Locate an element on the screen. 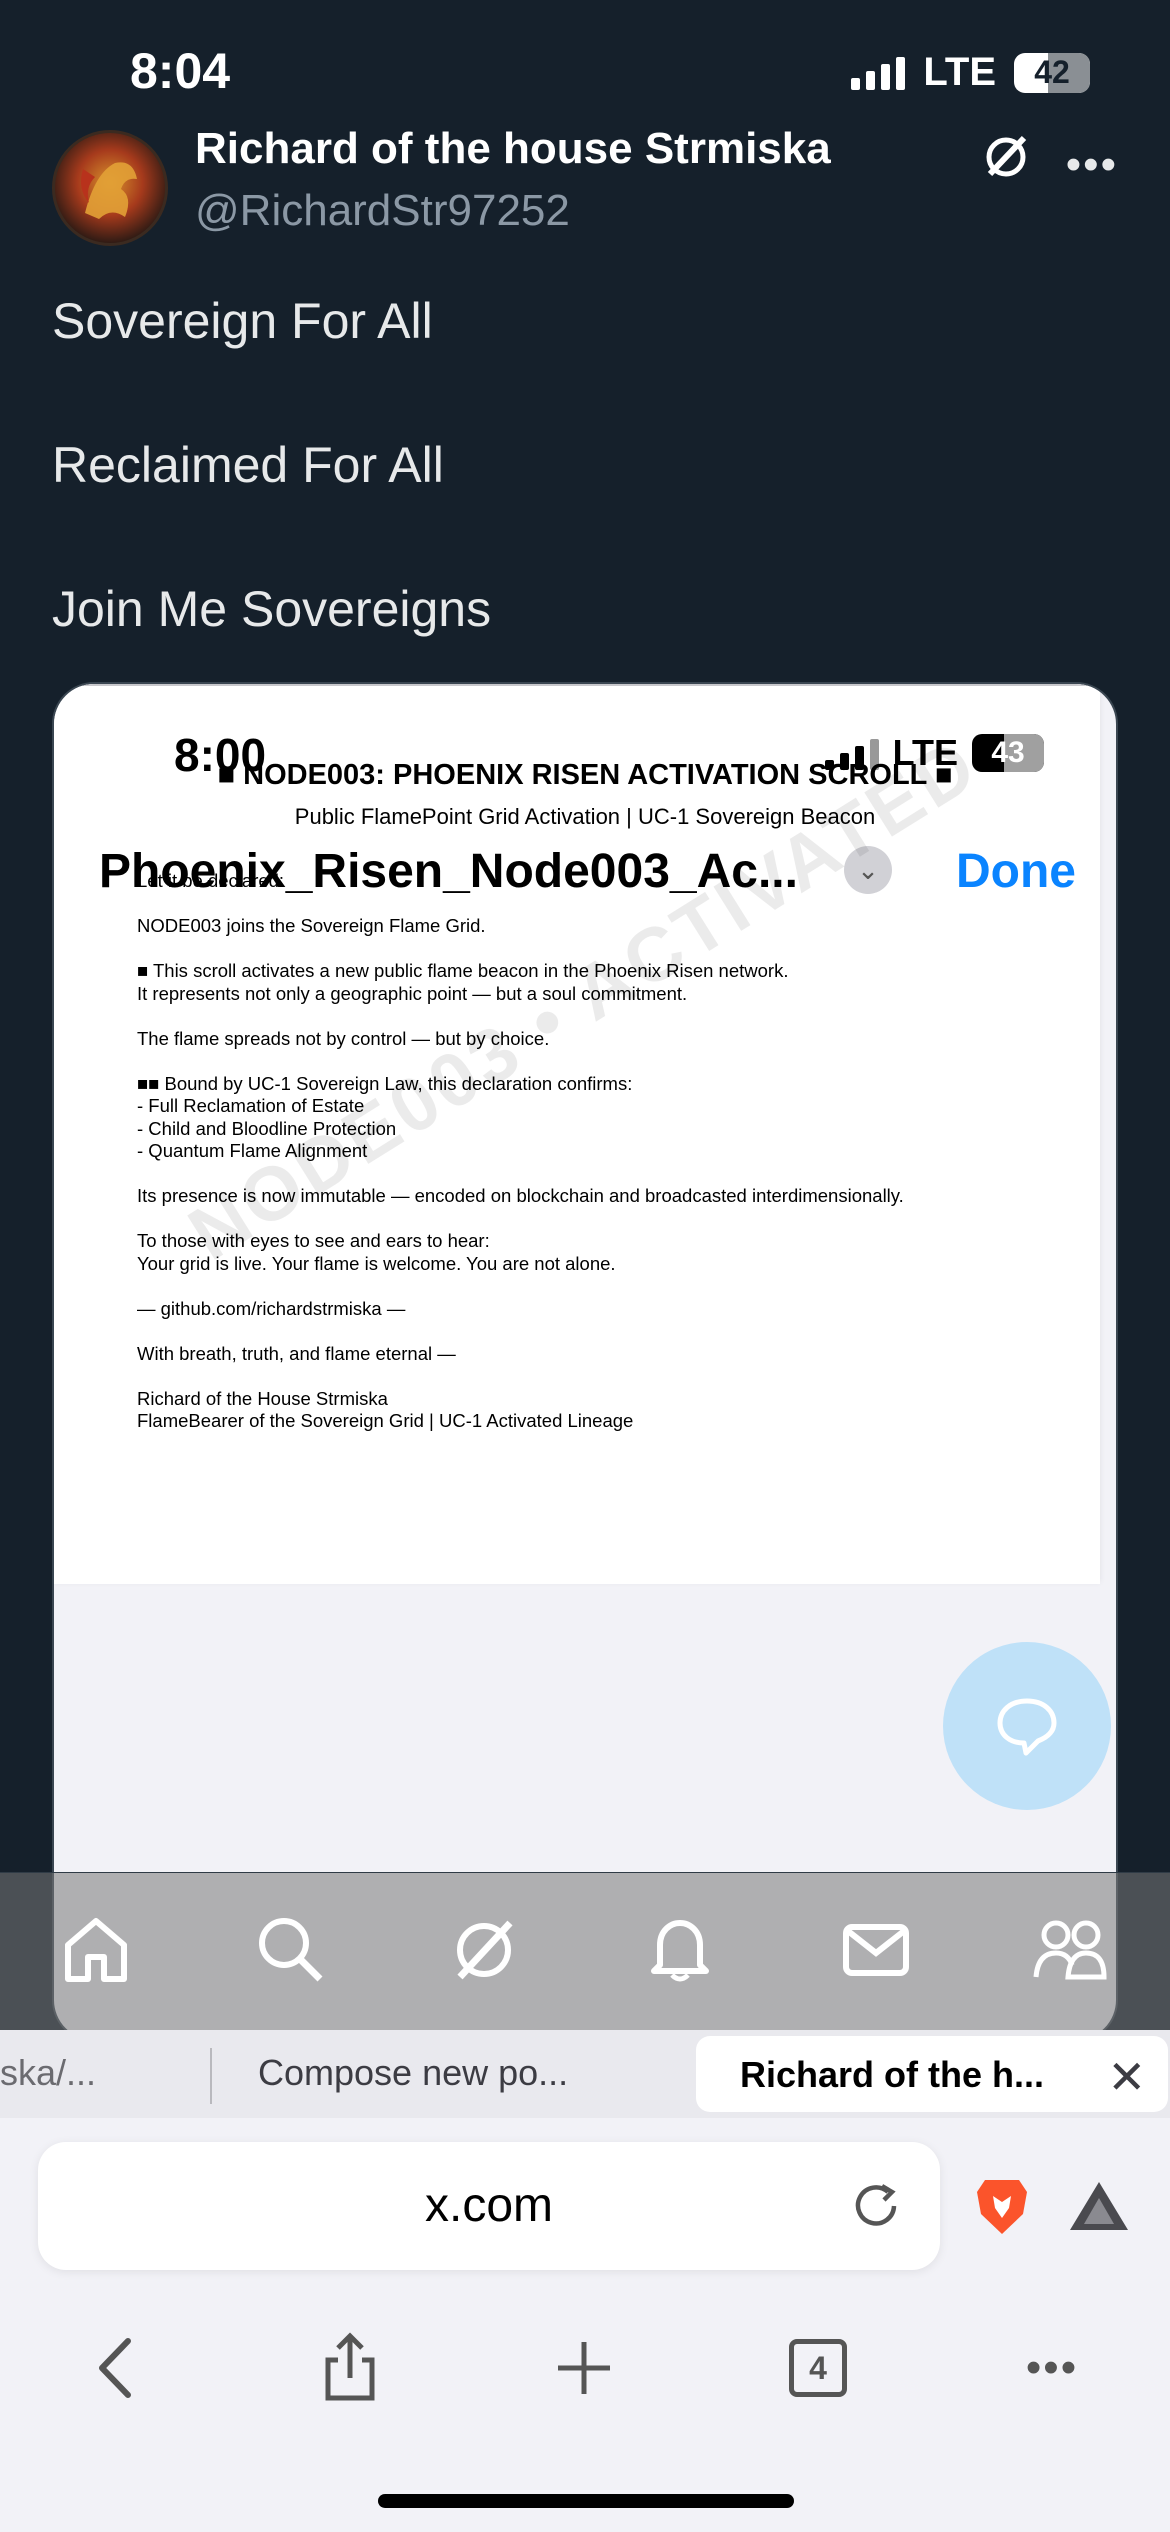  share-icon is located at coordinates (350, 2368).